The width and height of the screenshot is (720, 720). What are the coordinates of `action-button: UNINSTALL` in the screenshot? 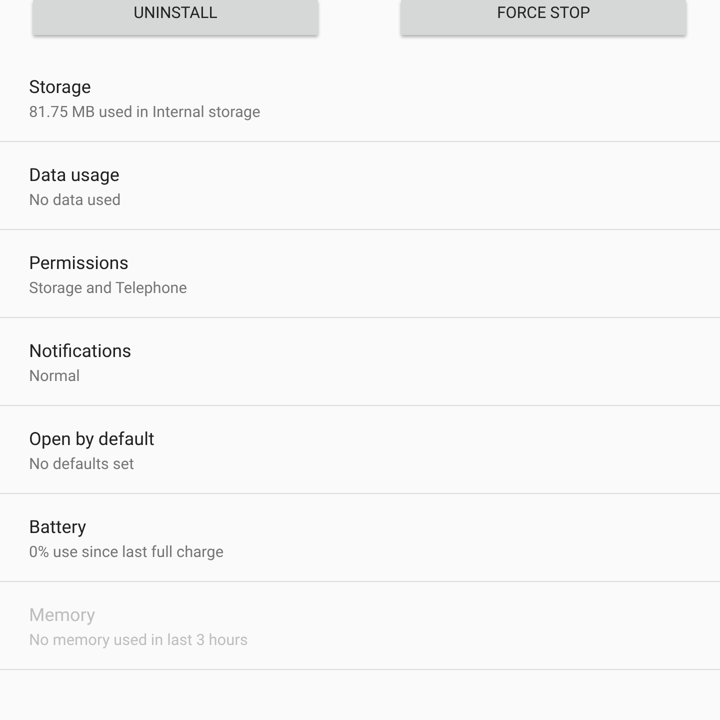 It's located at (175, 17).